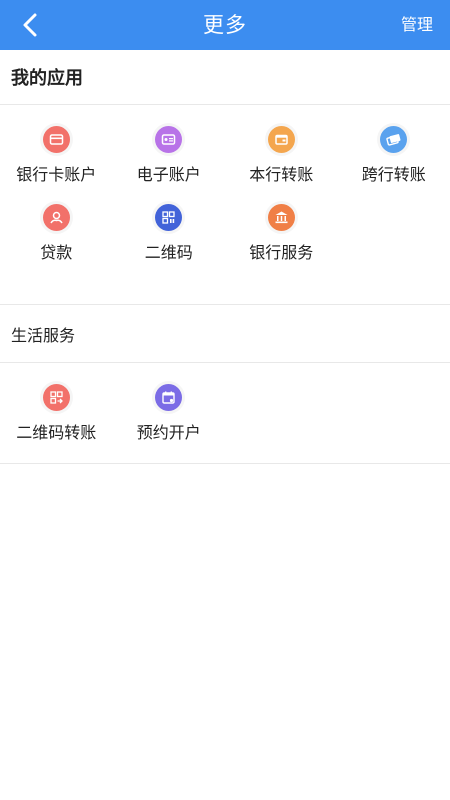 The width and height of the screenshot is (450, 800). I want to click on app-label: 本行转账, so click(281, 174).